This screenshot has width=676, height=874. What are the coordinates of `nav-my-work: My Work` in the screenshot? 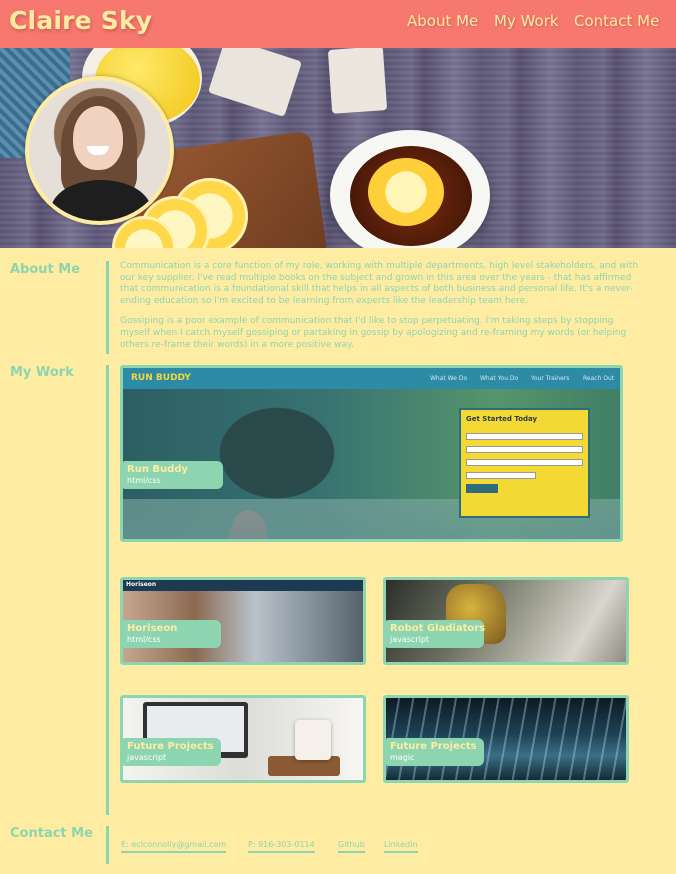 It's located at (526, 21).